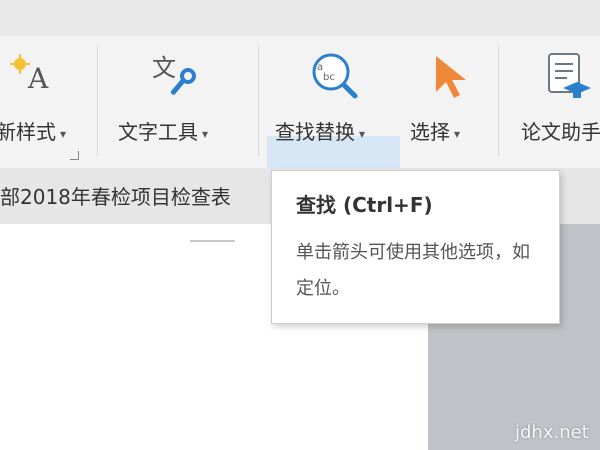 The width and height of the screenshot is (600, 450). Describe the element at coordinates (569, 75) in the screenshot. I see `paper-assistant-icon` at that location.